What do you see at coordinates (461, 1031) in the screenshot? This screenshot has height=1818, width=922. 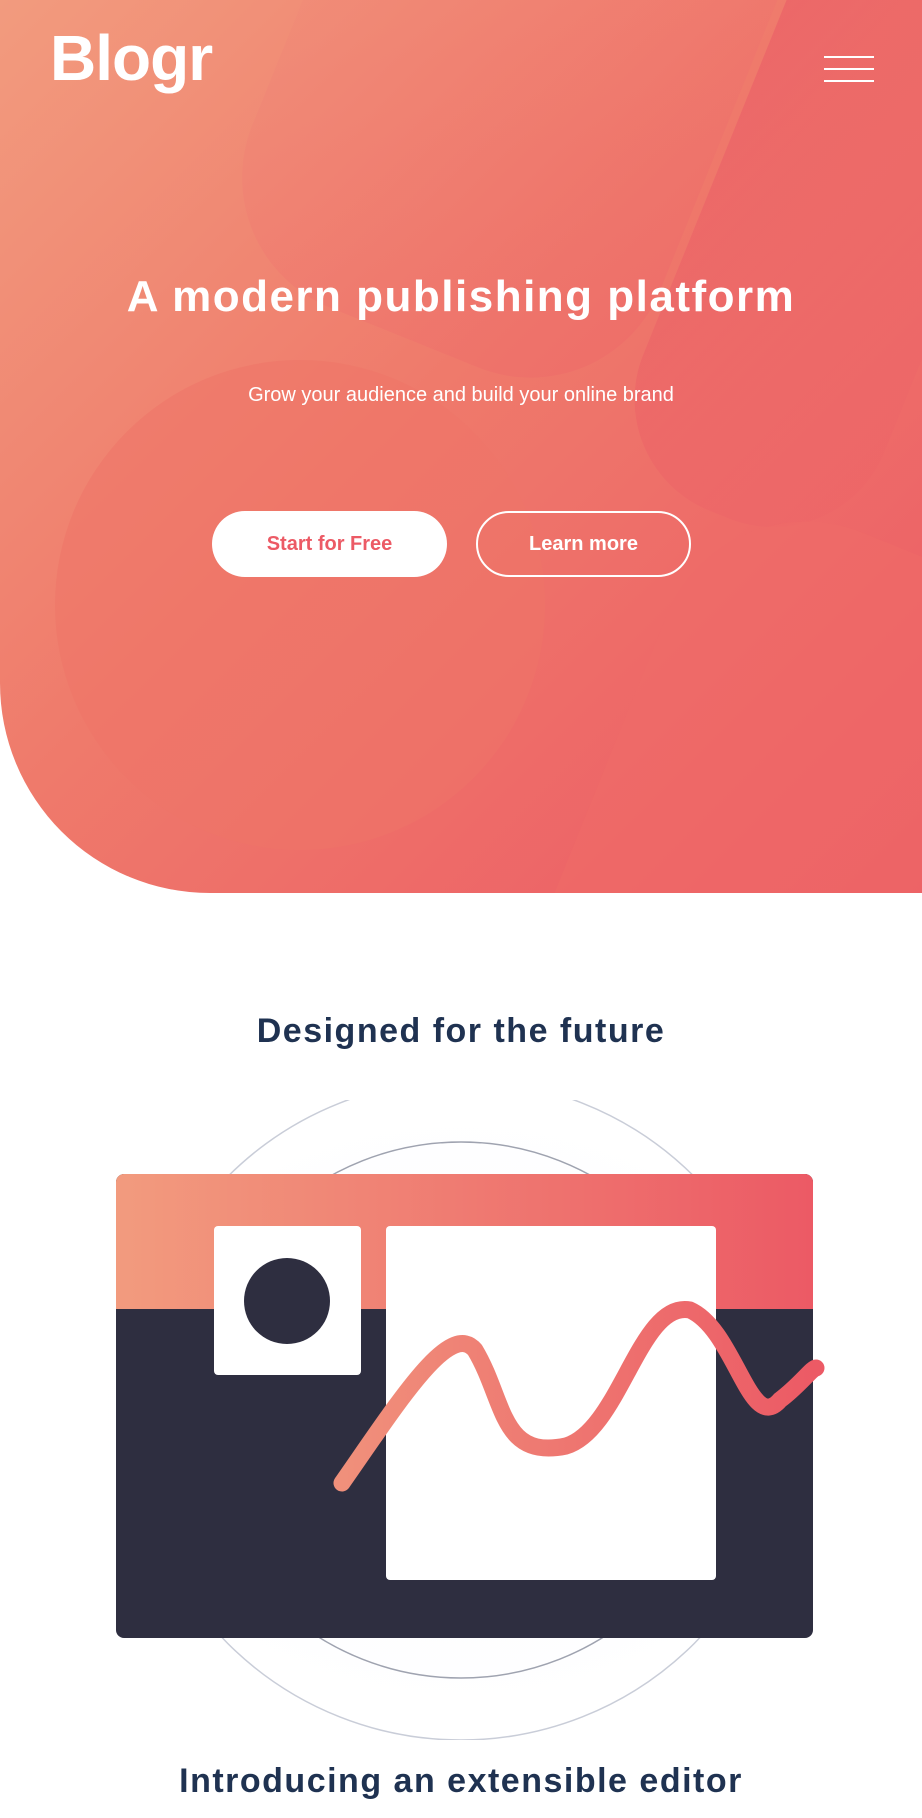 I see `future-section-title: Designed for the future` at bounding box center [461, 1031].